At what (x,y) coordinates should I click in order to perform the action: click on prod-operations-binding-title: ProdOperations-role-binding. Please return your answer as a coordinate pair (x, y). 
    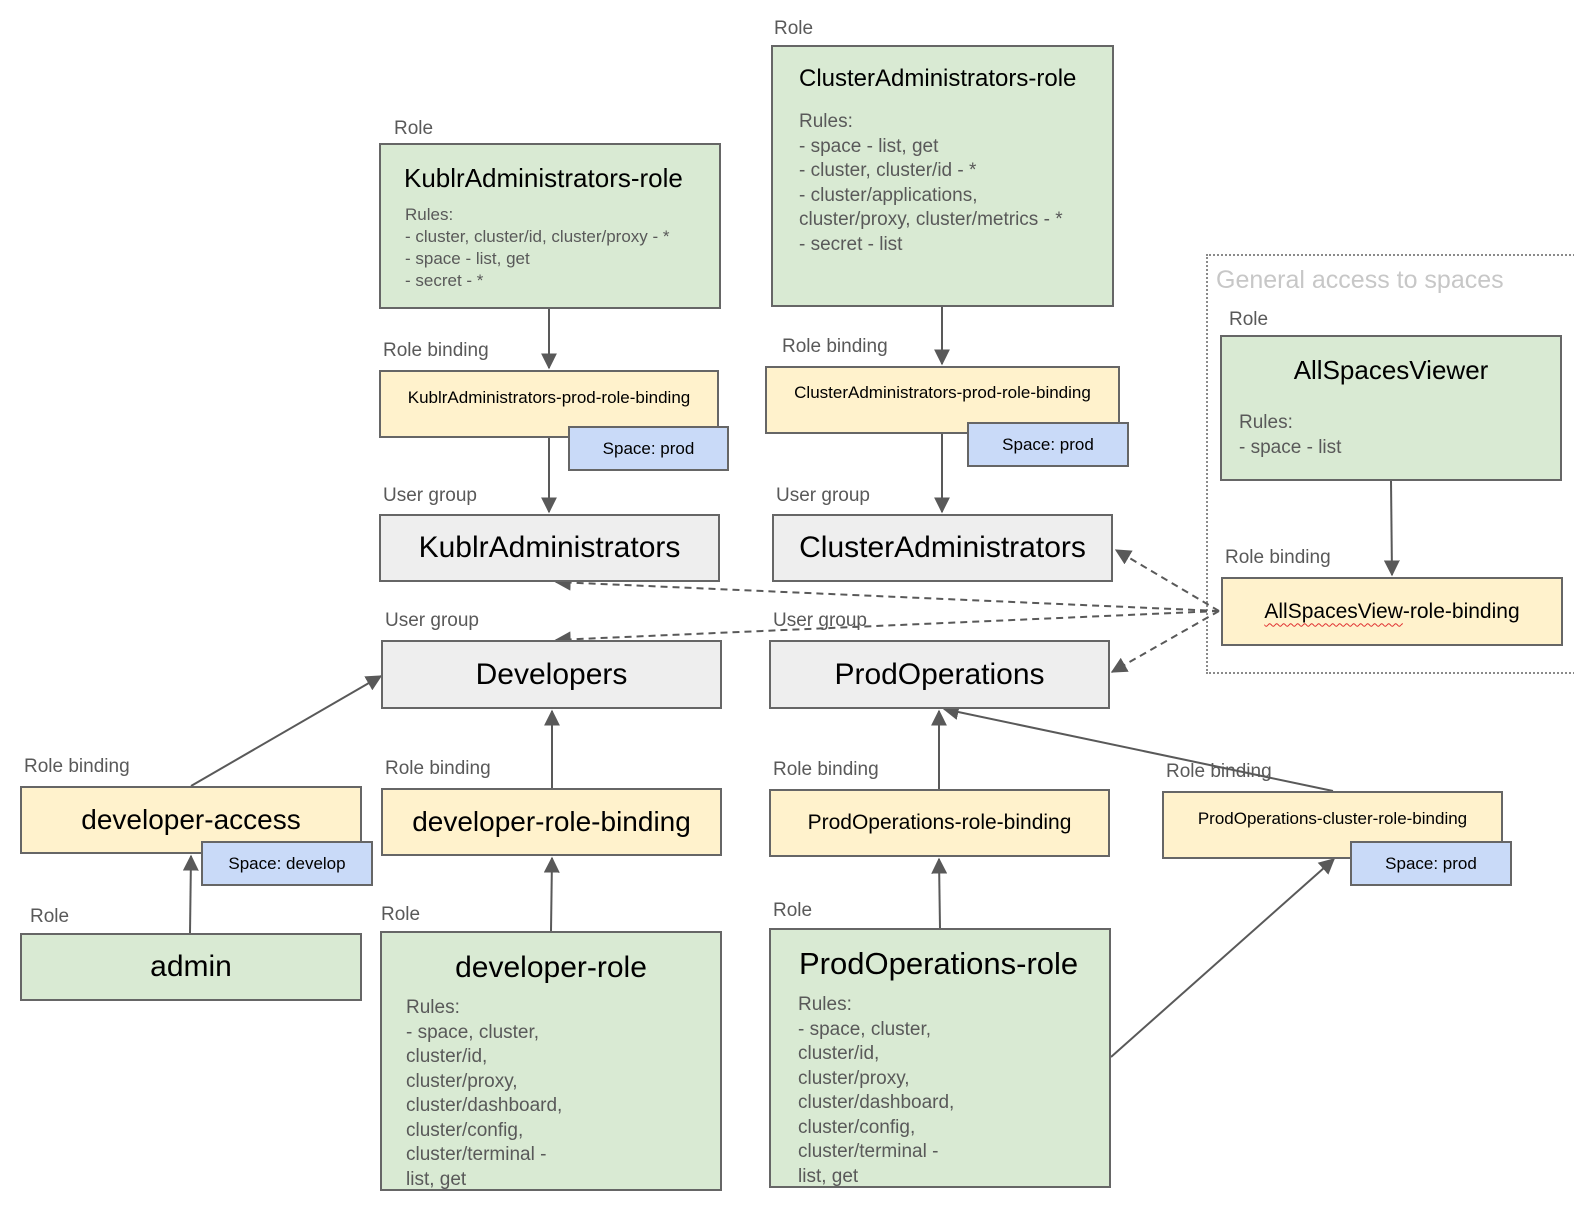
    Looking at the image, I should click on (939, 822).